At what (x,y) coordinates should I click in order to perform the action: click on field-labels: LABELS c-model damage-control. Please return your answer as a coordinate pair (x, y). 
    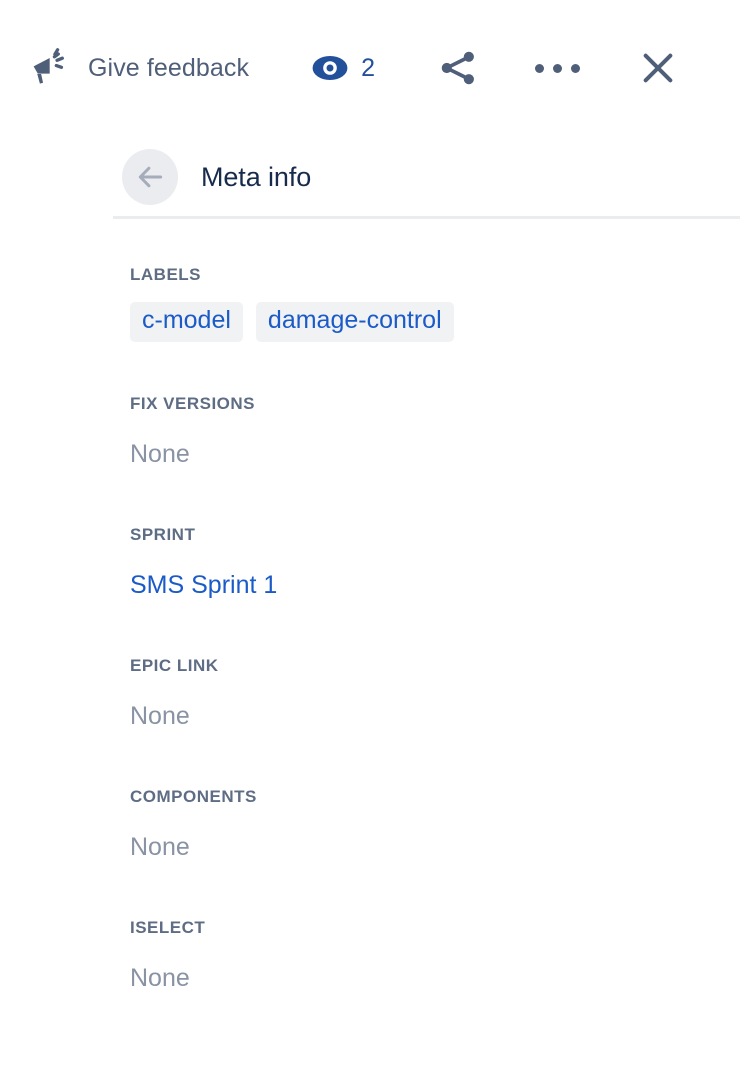
    Looking at the image, I should click on (435, 308).